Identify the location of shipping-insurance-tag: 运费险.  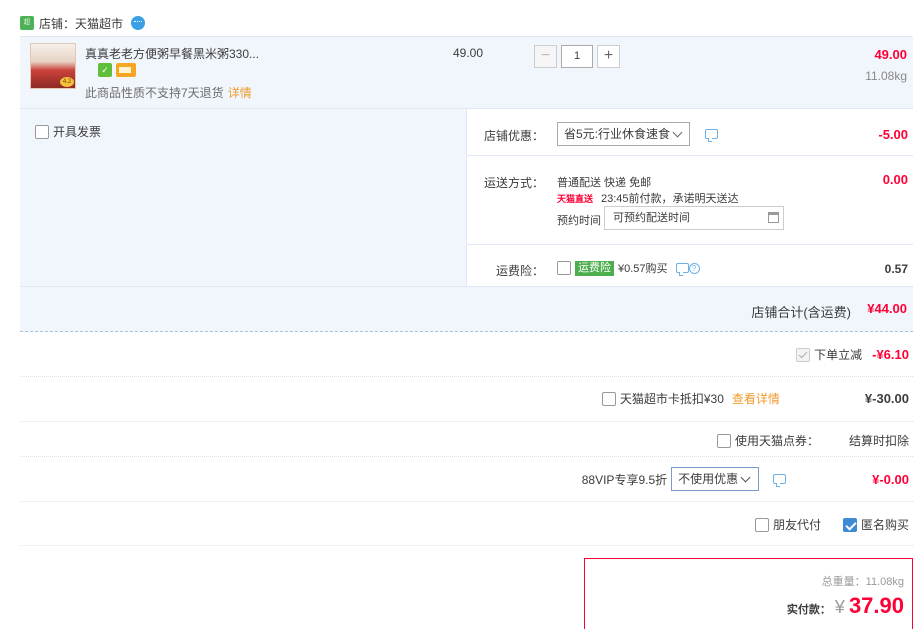
(594, 268).